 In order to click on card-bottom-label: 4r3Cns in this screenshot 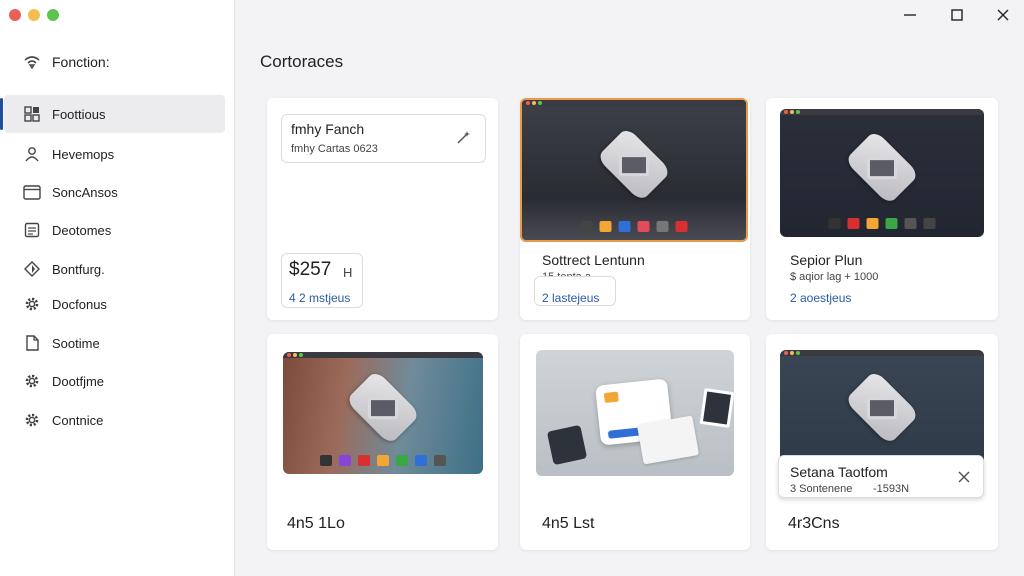, I will do `click(814, 523)`.